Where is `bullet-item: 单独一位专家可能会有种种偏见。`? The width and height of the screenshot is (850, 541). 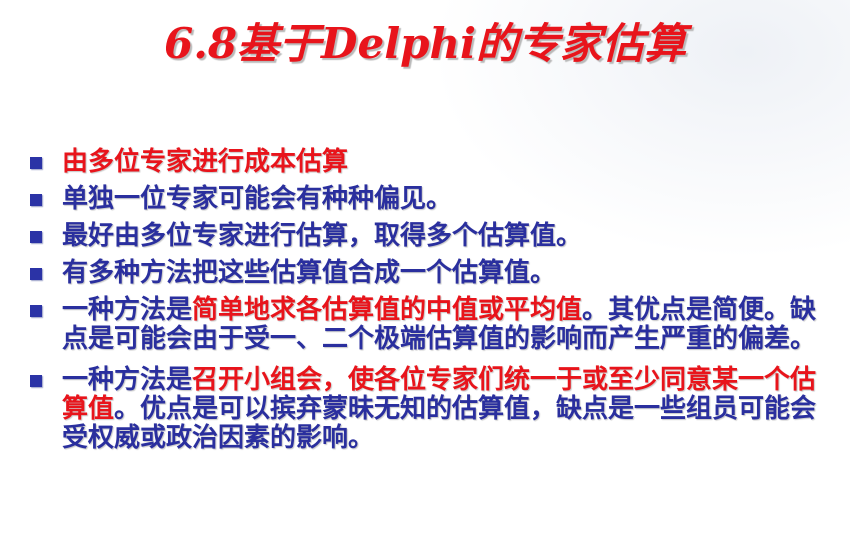
bullet-item: 单独一位专家可能会有种种偏见。 is located at coordinates (433, 199).